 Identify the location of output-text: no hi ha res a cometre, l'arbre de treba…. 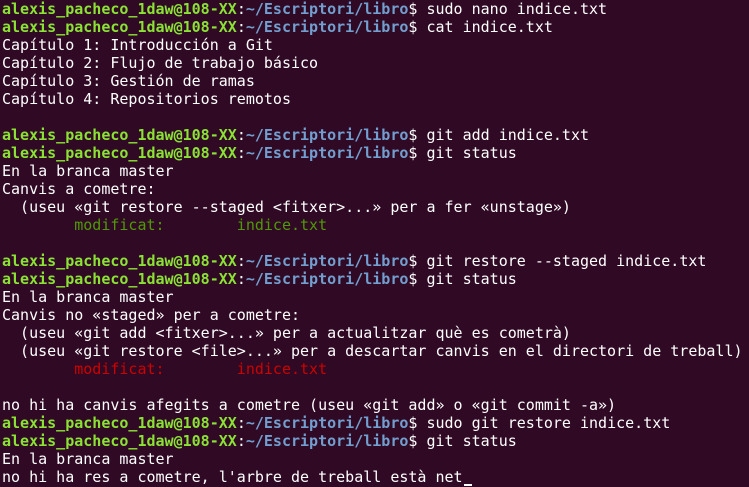
(232, 477).